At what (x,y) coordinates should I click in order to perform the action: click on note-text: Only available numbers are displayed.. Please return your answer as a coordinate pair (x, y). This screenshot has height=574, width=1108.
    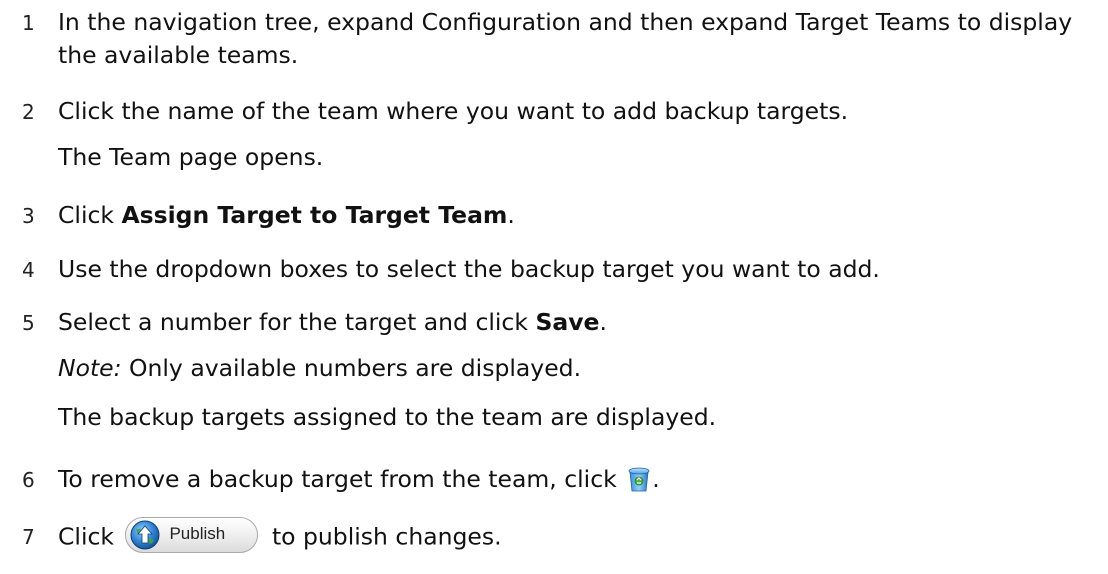
    Looking at the image, I should click on (351, 368).